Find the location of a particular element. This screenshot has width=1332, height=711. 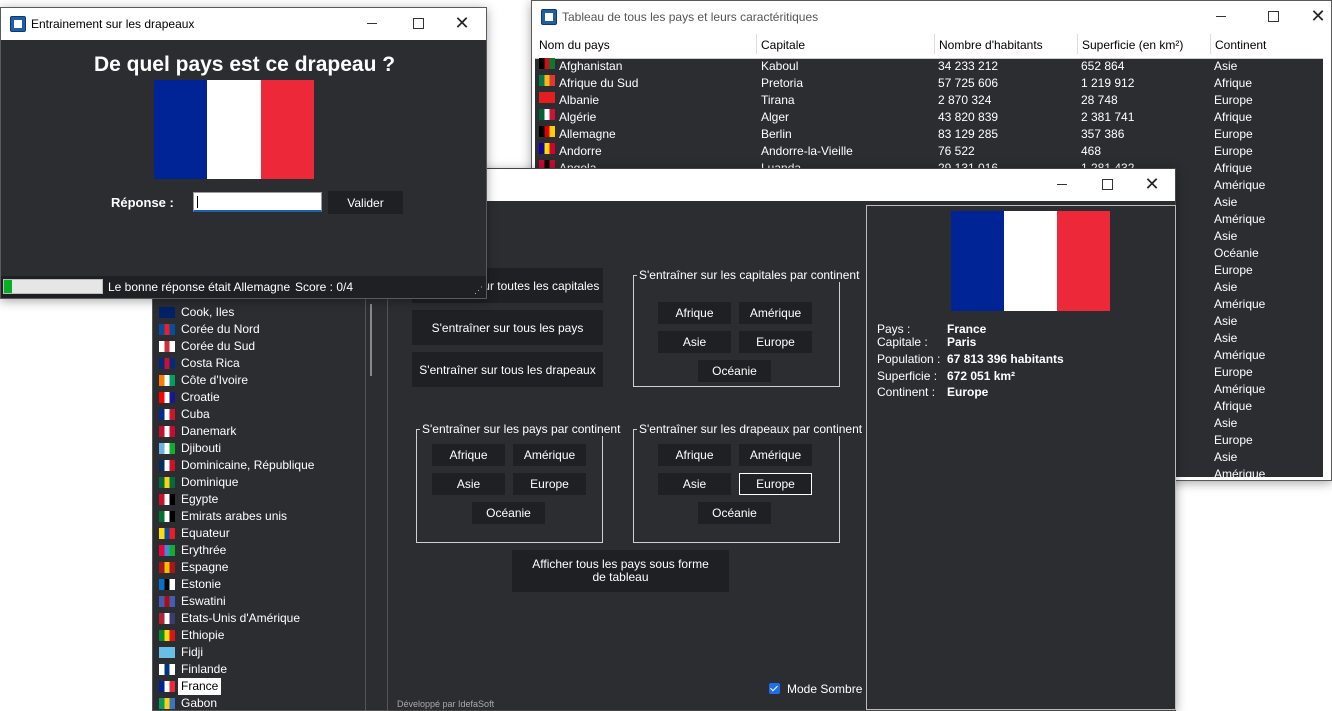

table-cell: Albanie is located at coordinates (579, 100).